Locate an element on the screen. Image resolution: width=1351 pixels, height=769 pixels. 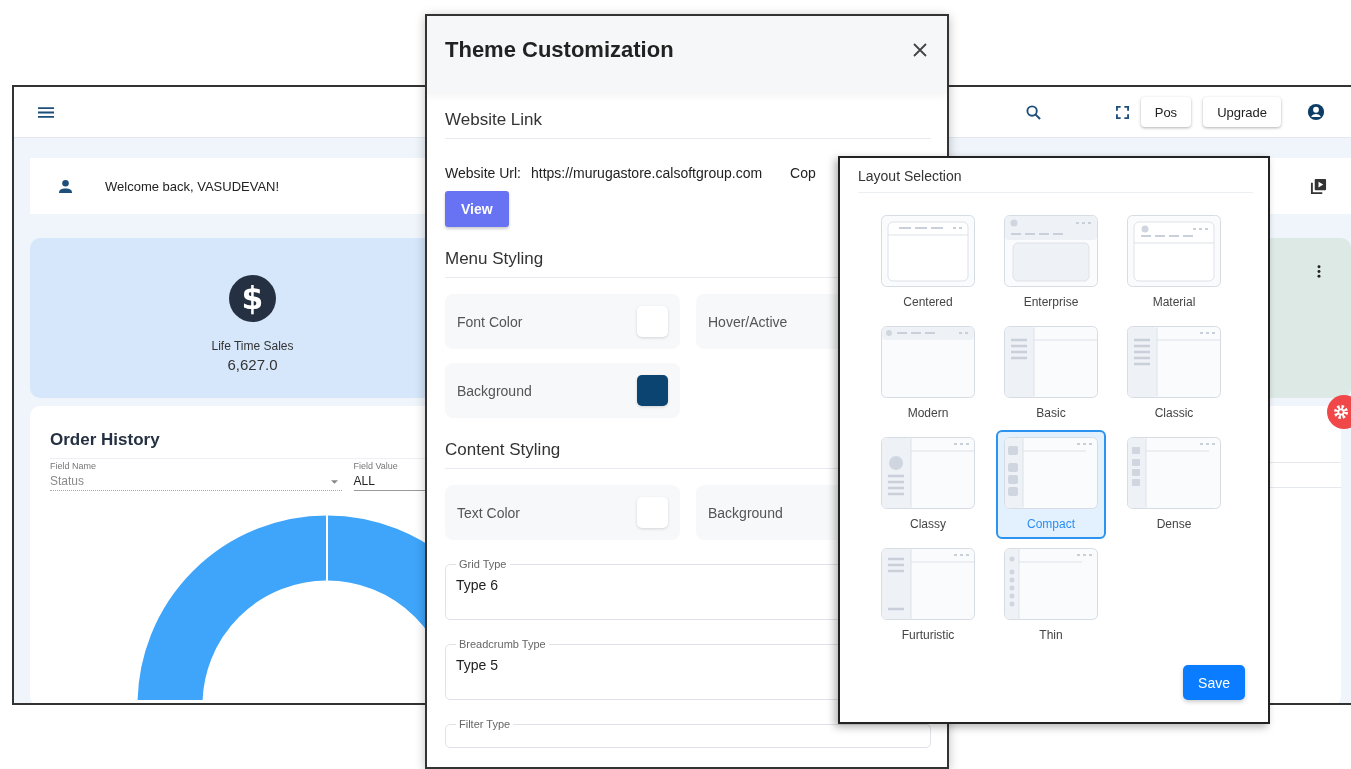
view-button: View is located at coordinates (477, 209).